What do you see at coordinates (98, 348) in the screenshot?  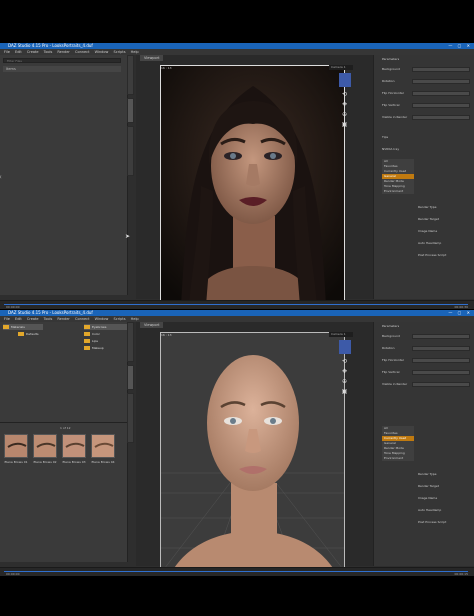 I see `folder-label: Makeup` at bounding box center [98, 348].